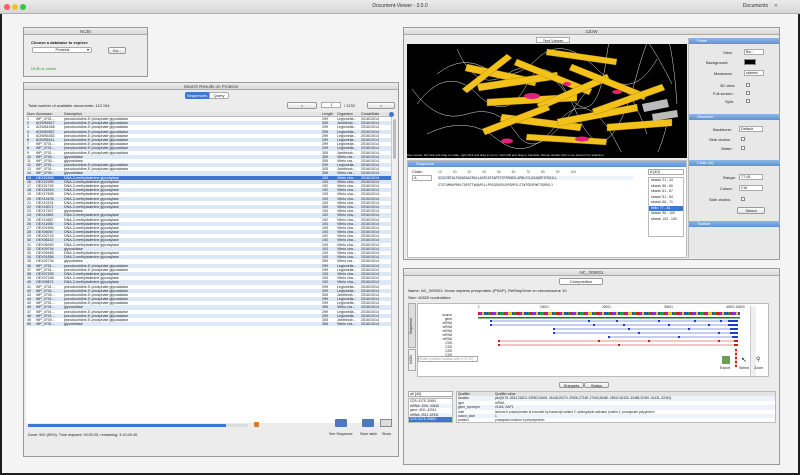 This screenshot has height=475, width=800. Describe the element at coordinates (394, 270) in the screenshot. I see `results-scrollbar` at that location.